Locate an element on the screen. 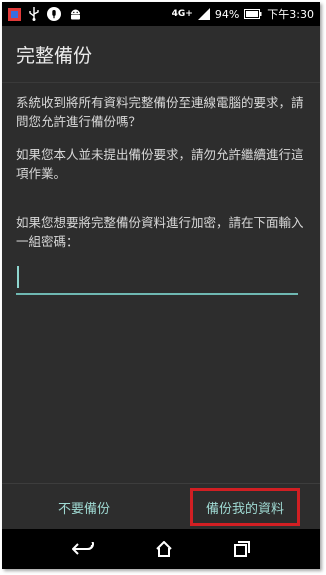 The width and height of the screenshot is (326, 575). dialog-buttons: 不要備份 備份我的資料 is located at coordinates (161, 506).